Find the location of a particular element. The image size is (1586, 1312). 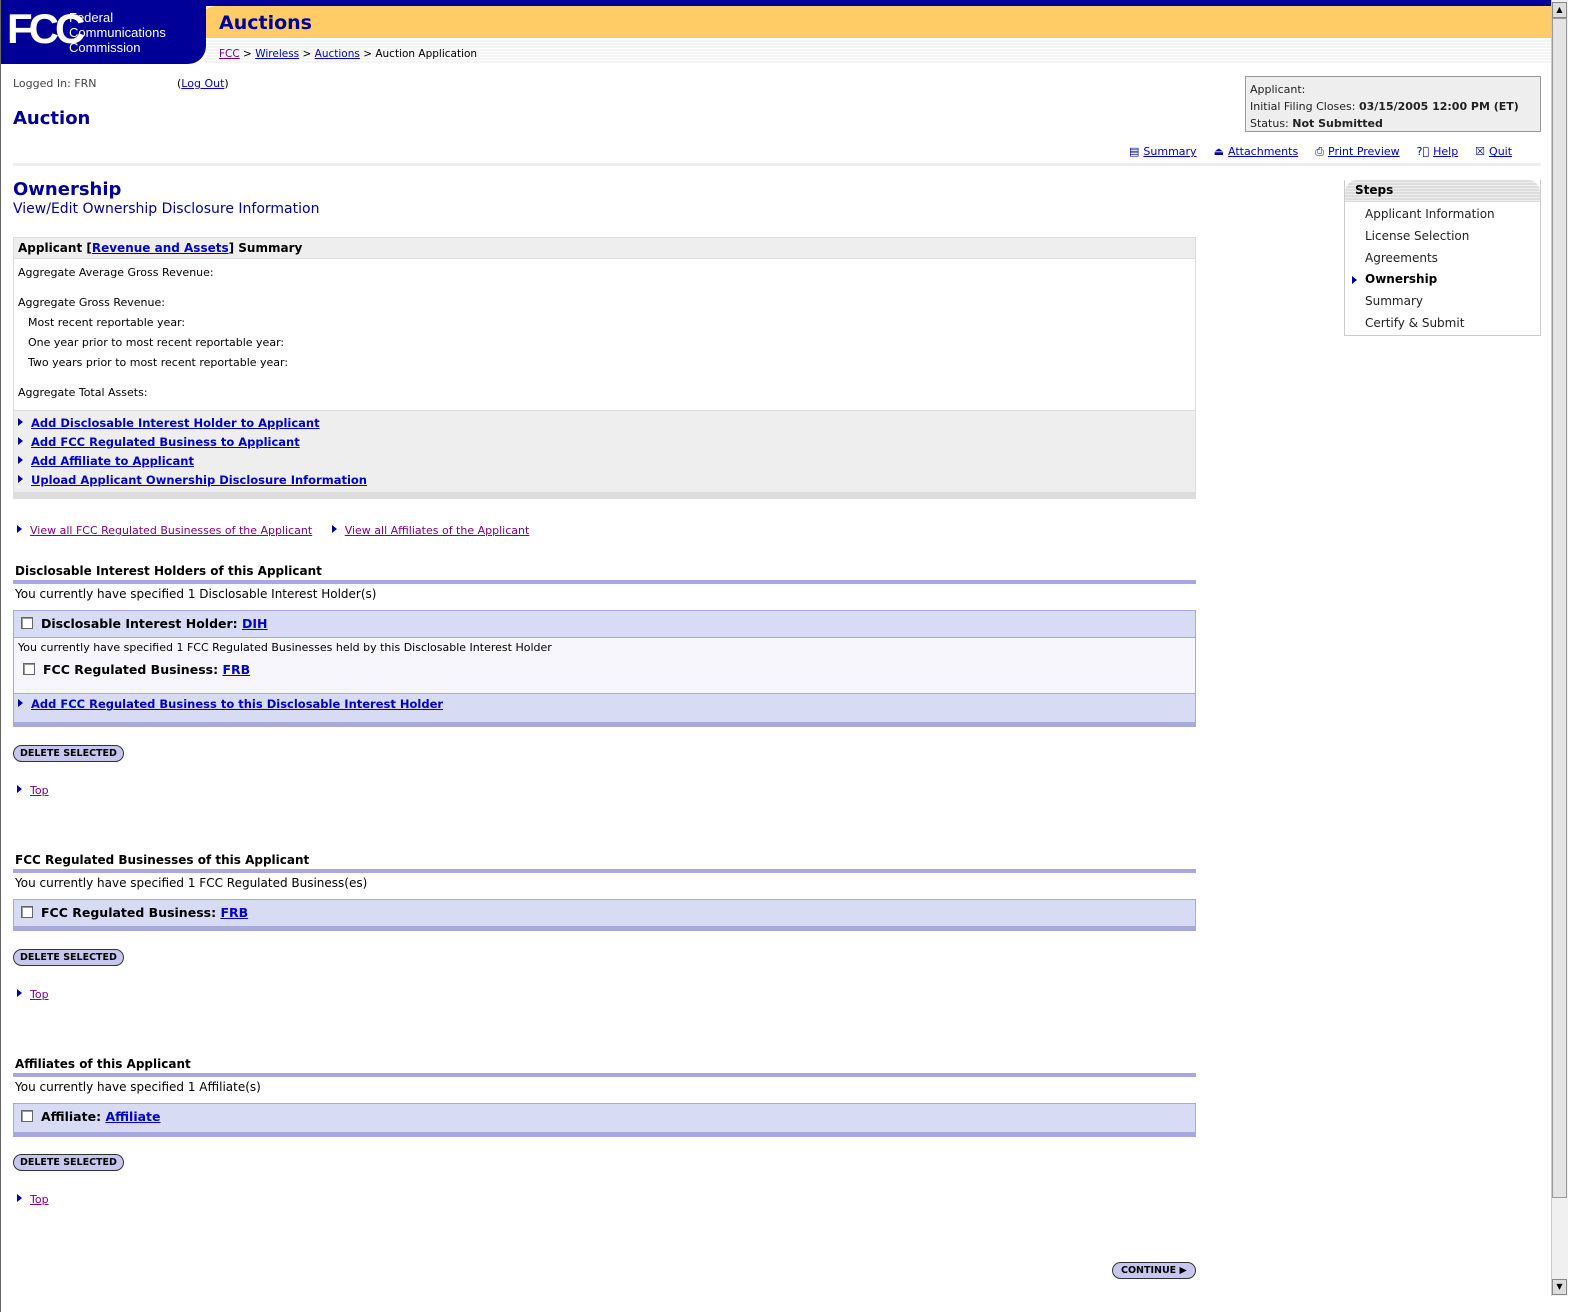

logout: (Log Out) is located at coordinates (203, 83).